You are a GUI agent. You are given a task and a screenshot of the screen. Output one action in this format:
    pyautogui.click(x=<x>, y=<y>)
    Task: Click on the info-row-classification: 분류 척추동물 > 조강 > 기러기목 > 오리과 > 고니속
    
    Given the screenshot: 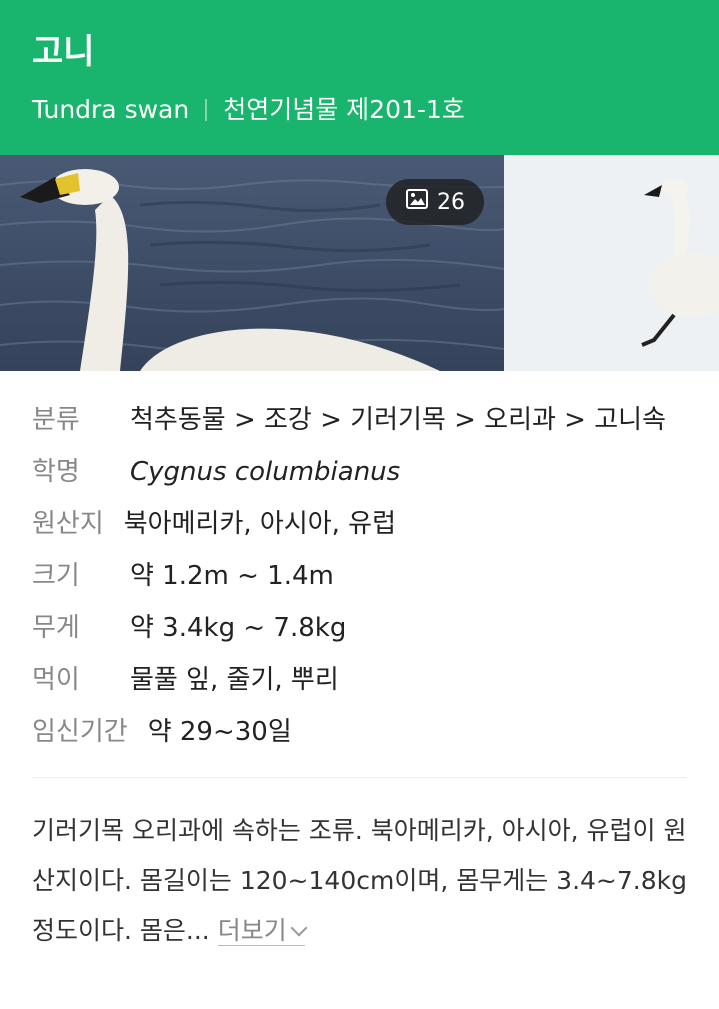 What is the action you would take?
    pyautogui.click(x=359, y=420)
    